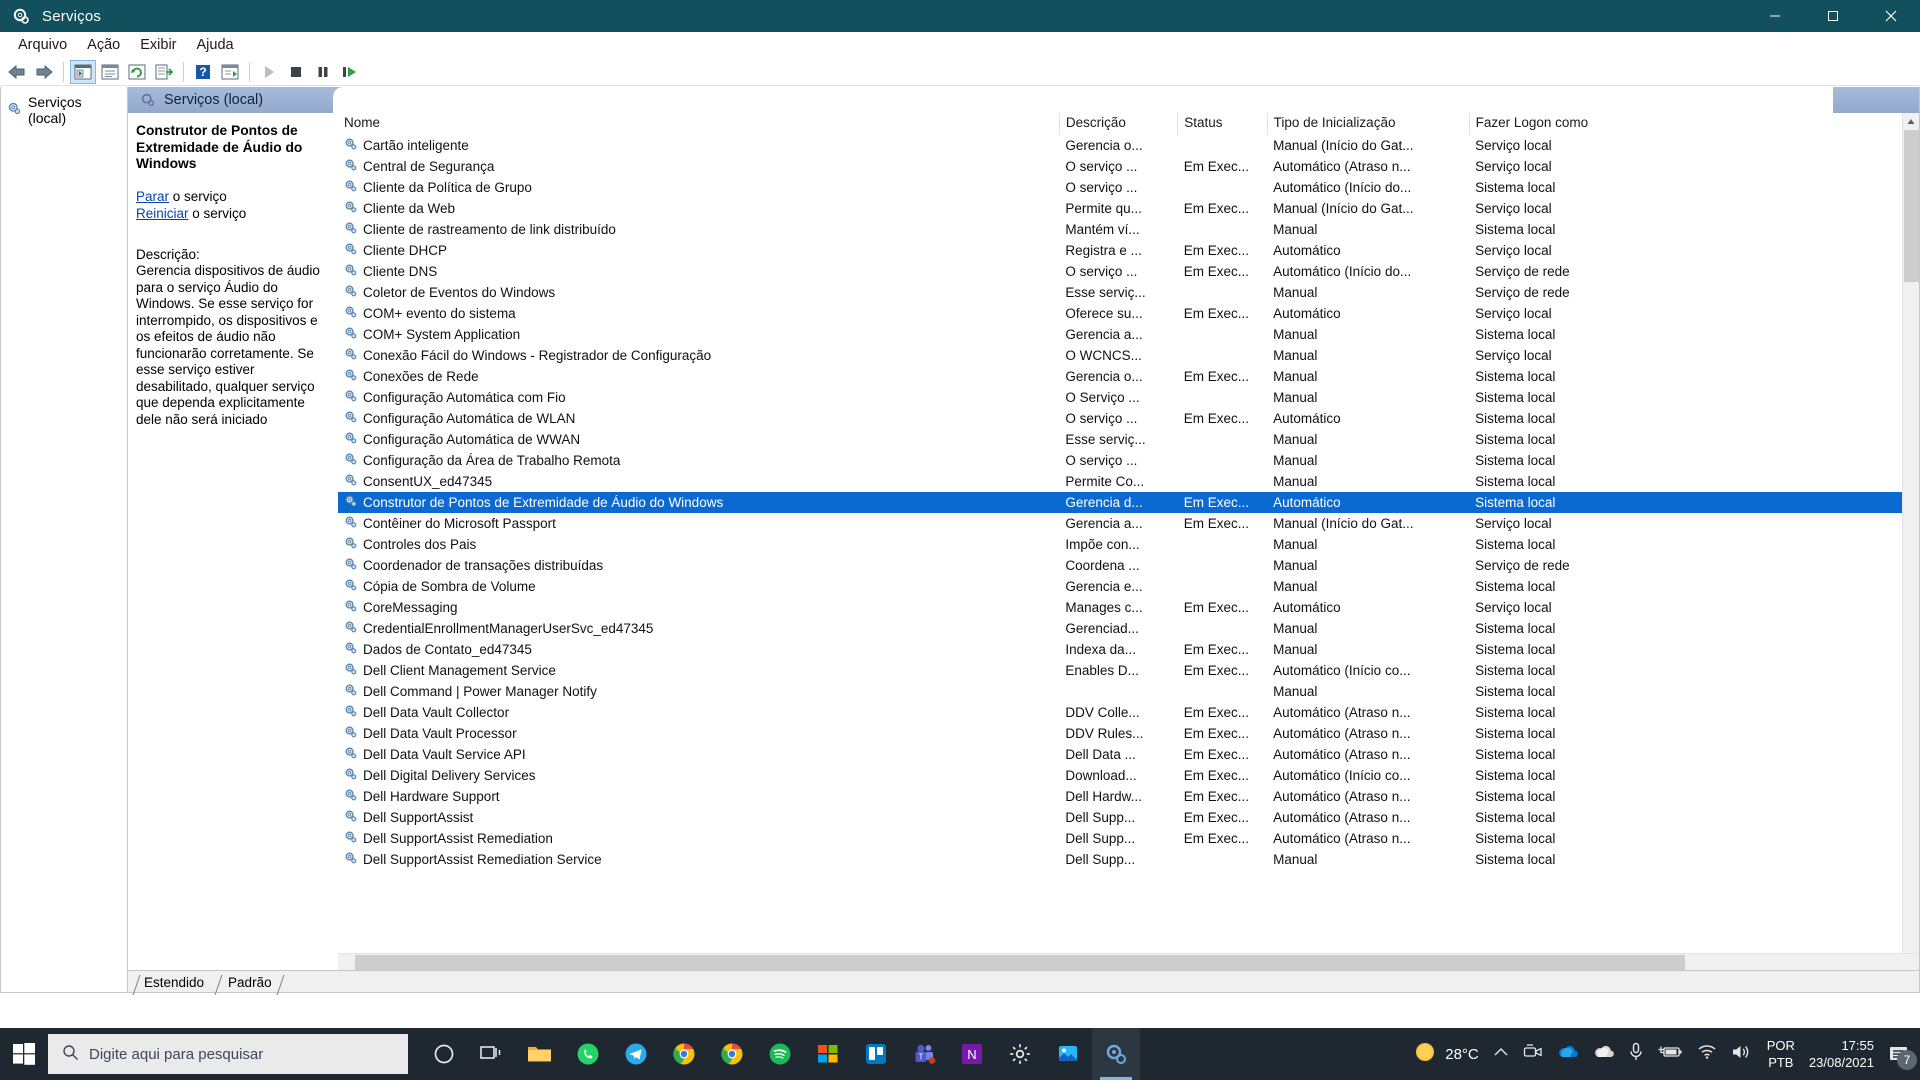  I want to click on vertical-scrollbar, so click(1910, 541).